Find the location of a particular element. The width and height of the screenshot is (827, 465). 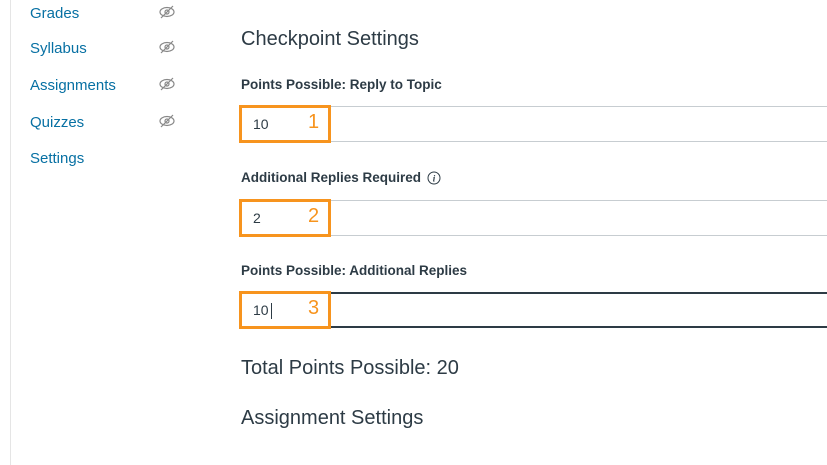

info-icon: i is located at coordinates (434, 178).